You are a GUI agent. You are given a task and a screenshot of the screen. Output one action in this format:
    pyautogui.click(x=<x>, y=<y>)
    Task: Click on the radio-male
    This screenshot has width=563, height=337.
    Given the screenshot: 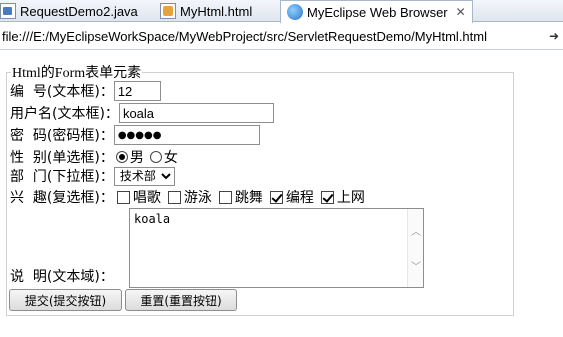 What is the action you would take?
    pyautogui.click(x=121, y=157)
    